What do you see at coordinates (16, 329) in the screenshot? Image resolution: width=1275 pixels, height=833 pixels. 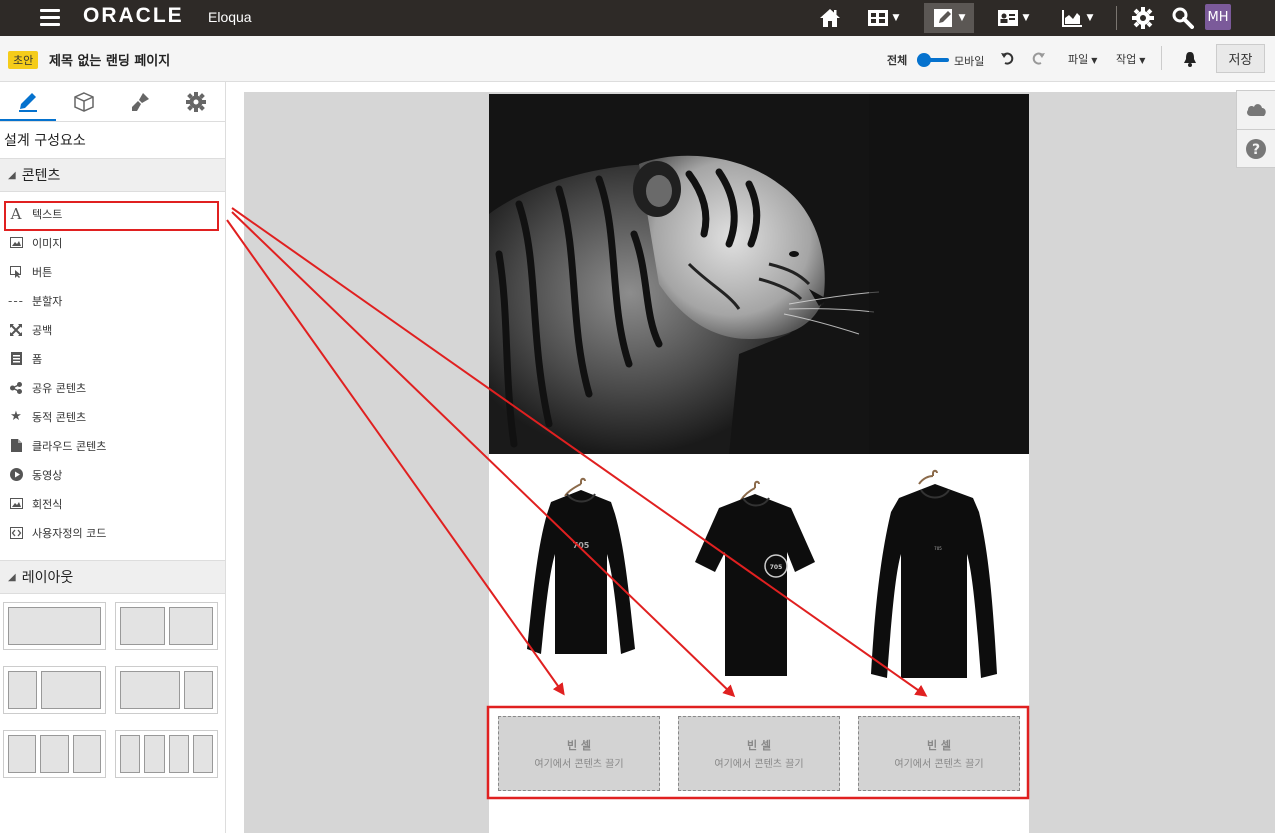 I see `spacer-icon` at bounding box center [16, 329].